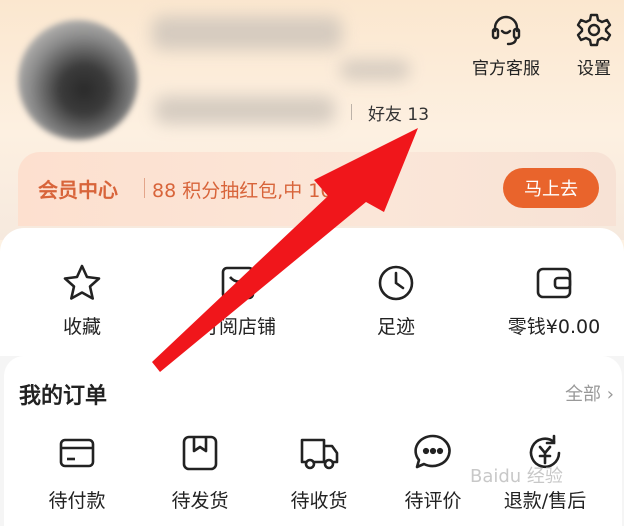  What do you see at coordinates (319, 501) in the screenshot?
I see `pending-receipt-label: 待收货` at bounding box center [319, 501].